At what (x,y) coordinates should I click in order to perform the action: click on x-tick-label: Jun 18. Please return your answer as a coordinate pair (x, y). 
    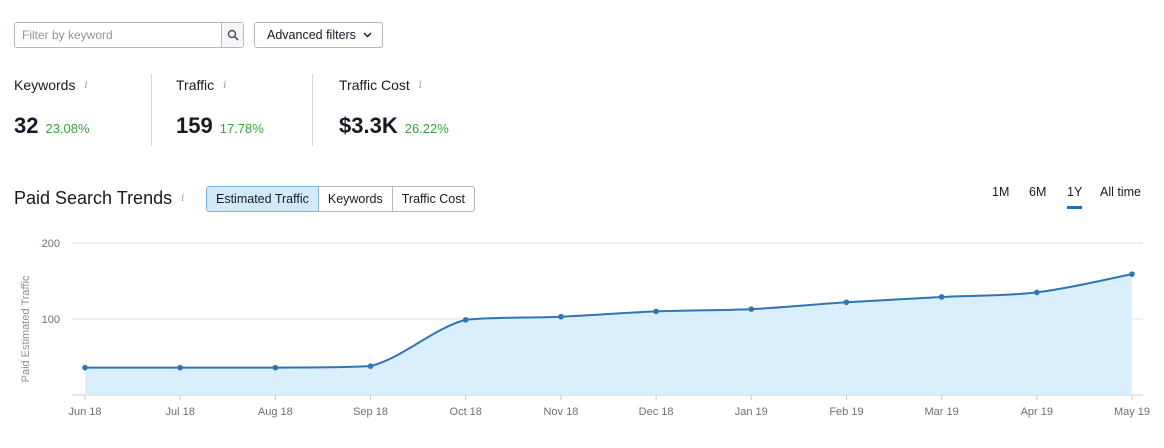
    Looking at the image, I should click on (84, 412).